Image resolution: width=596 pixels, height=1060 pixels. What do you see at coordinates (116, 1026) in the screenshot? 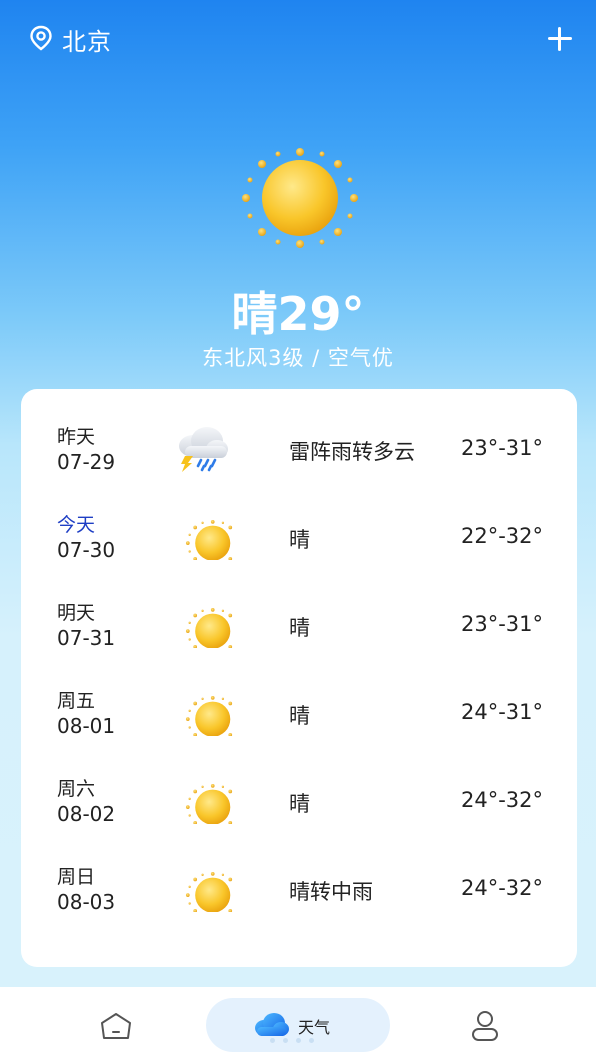
I see `home-icon` at bounding box center [116, 1026].